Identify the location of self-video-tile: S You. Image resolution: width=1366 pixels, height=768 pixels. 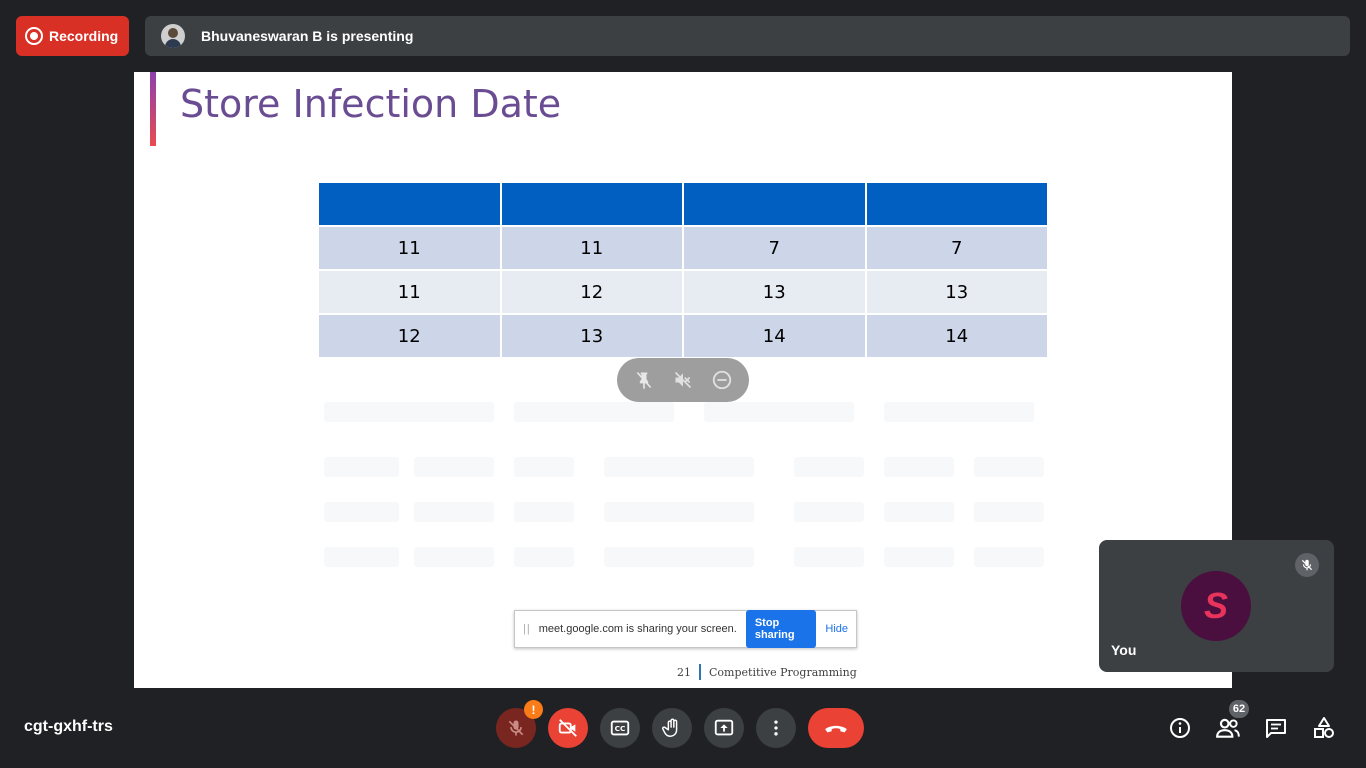
(1216, 606).